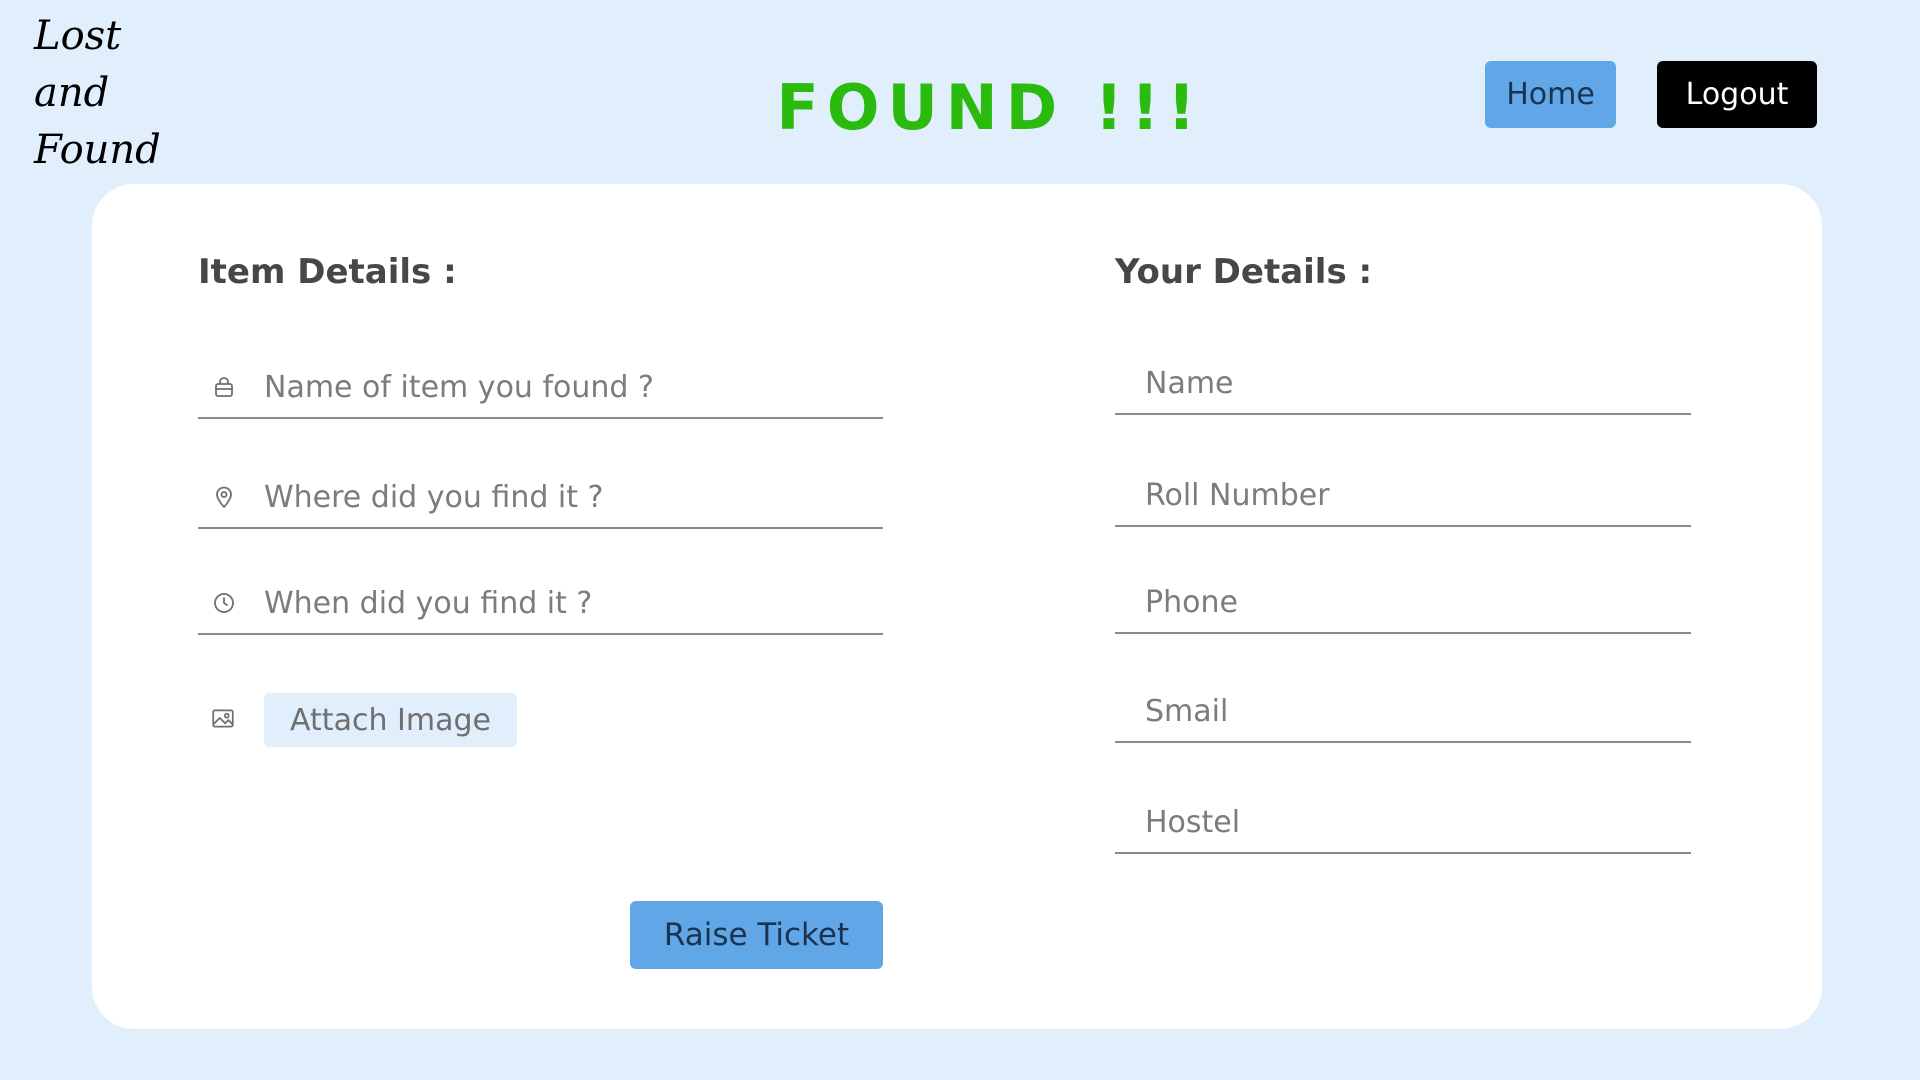 This screenshot has height=1080, width=1920. What do you see at coordinates (1550, 94) in the screenshot?
I see `home-button: Home` at bounding box center [1550, 94].